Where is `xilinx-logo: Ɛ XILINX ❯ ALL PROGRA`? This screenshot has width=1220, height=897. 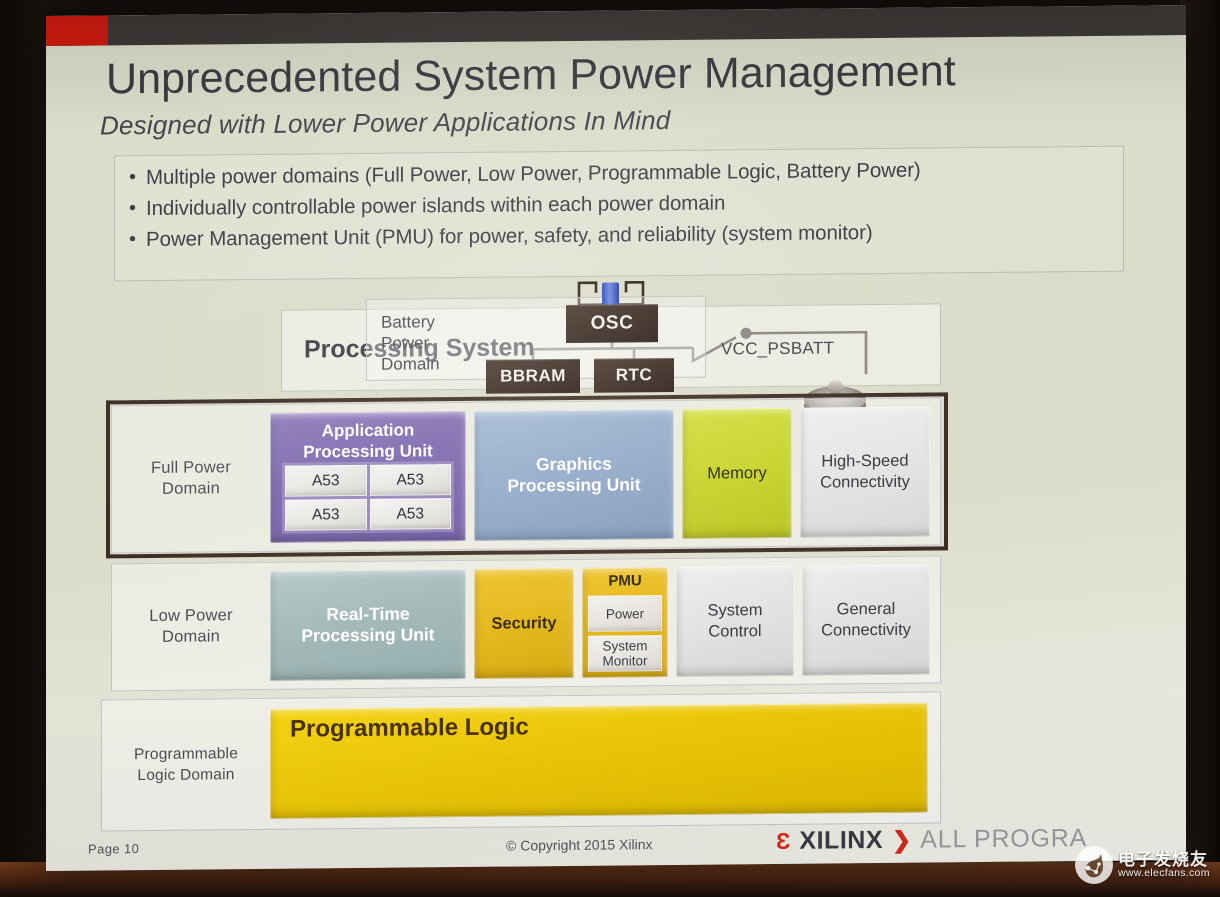 xilinx-logo: Ɛ XILINX ❯ ALL PROGRA is located at coordinates (931, 840).